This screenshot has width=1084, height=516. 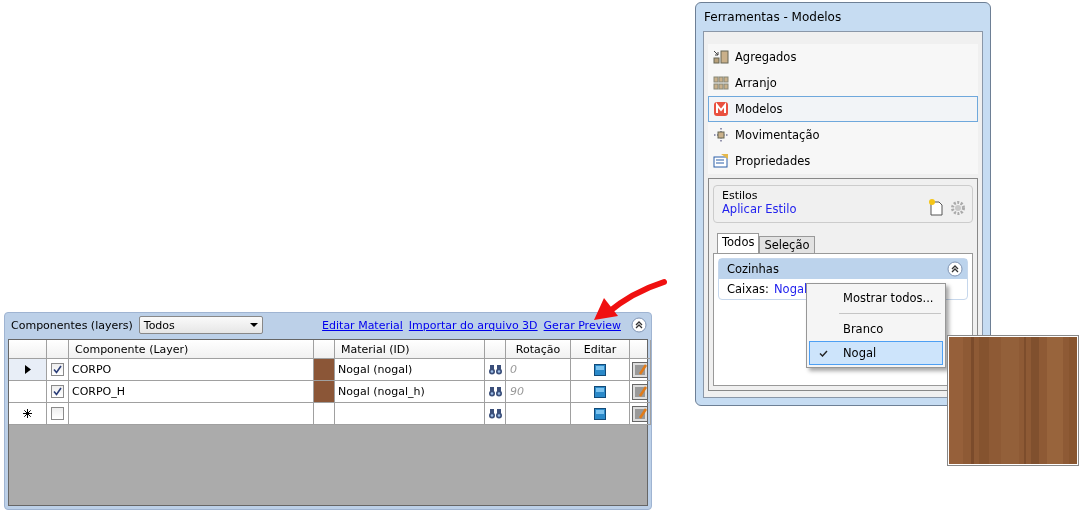 I want to click on nav-item: Propriedades, so click(x=843, y=161).